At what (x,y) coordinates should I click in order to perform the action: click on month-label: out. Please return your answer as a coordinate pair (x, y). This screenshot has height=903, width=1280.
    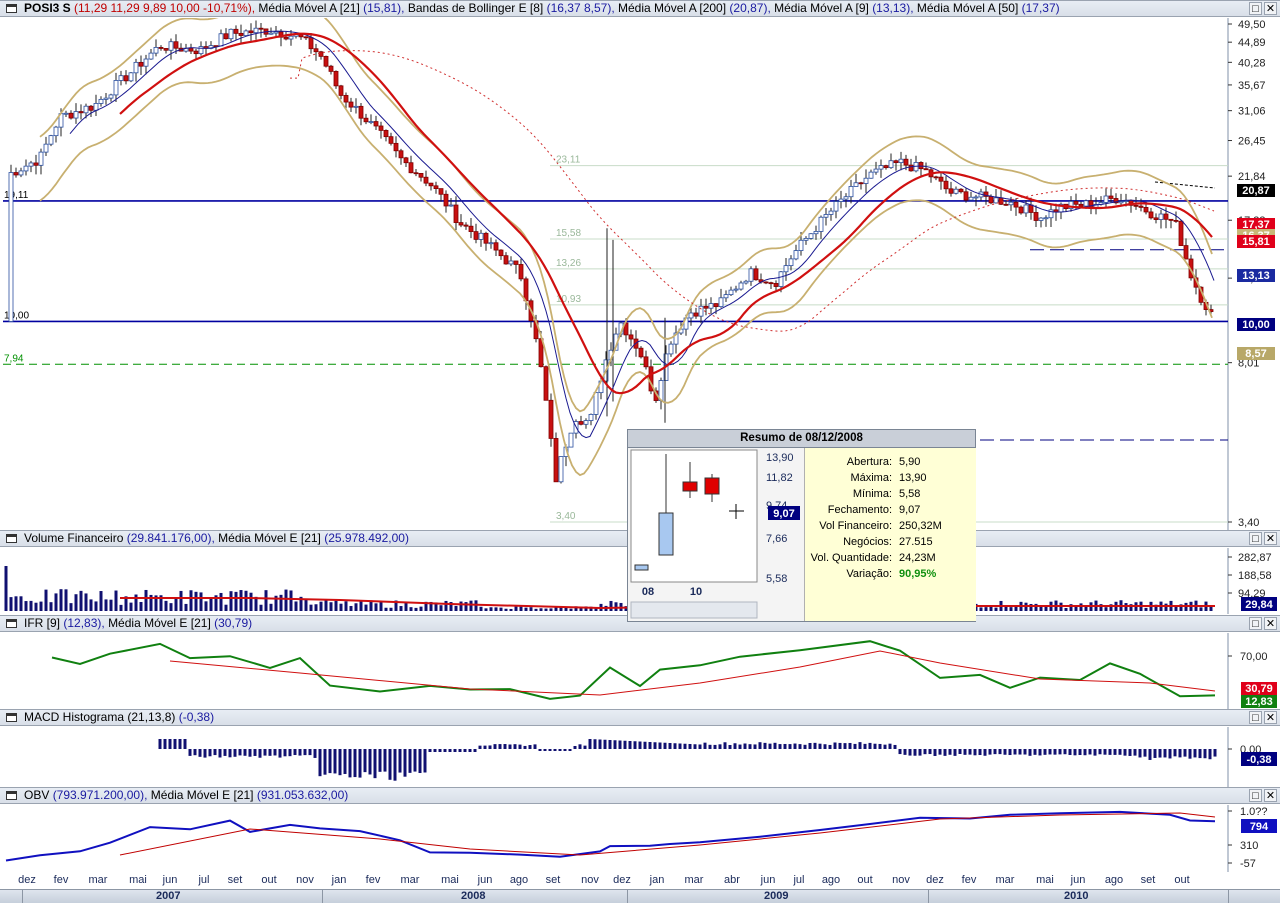
    Looking at the image, I should click on (1181, 880).